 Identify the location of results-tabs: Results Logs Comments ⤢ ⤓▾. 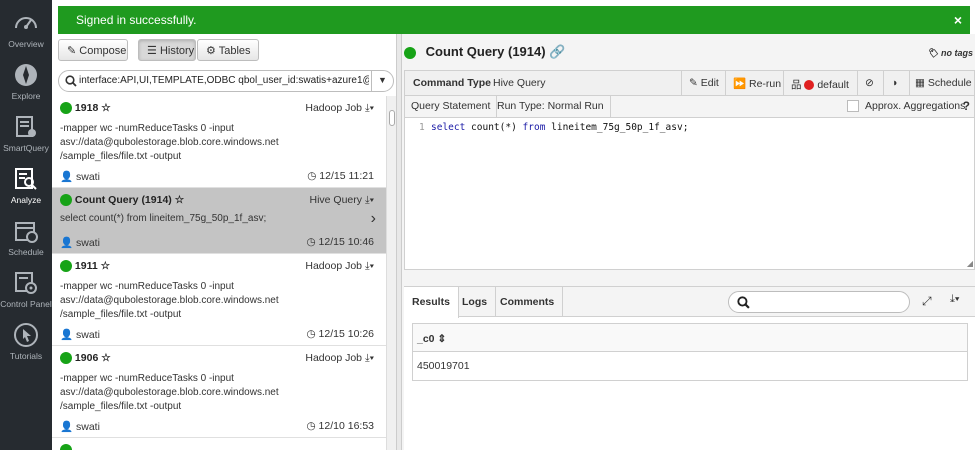
(689, 302).